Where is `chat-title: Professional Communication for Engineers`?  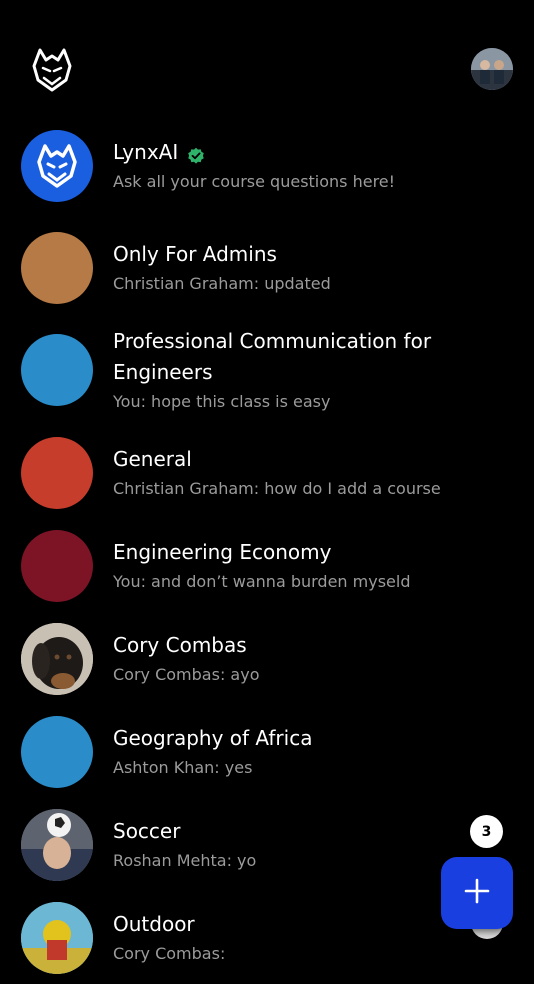
chat-title: Professional Communication for Engineers is located at coordinates (272, 356).